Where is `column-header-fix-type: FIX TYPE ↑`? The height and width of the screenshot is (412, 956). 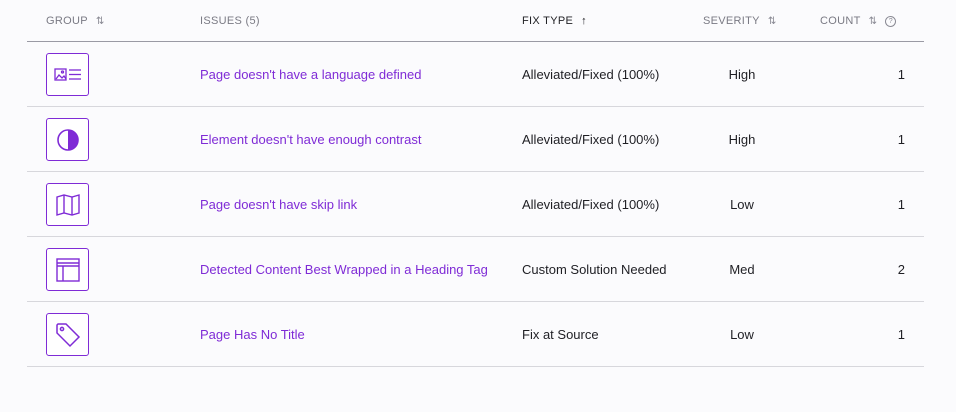
column-header-fix-type: FIX TYPE ↑ is located at coordinates (554, 21).